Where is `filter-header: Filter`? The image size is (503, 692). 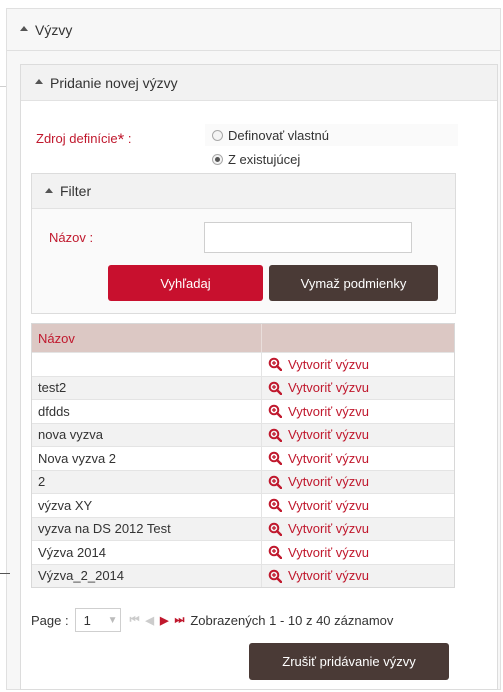
filter-header: Filter is located at coordinates (243, 191).